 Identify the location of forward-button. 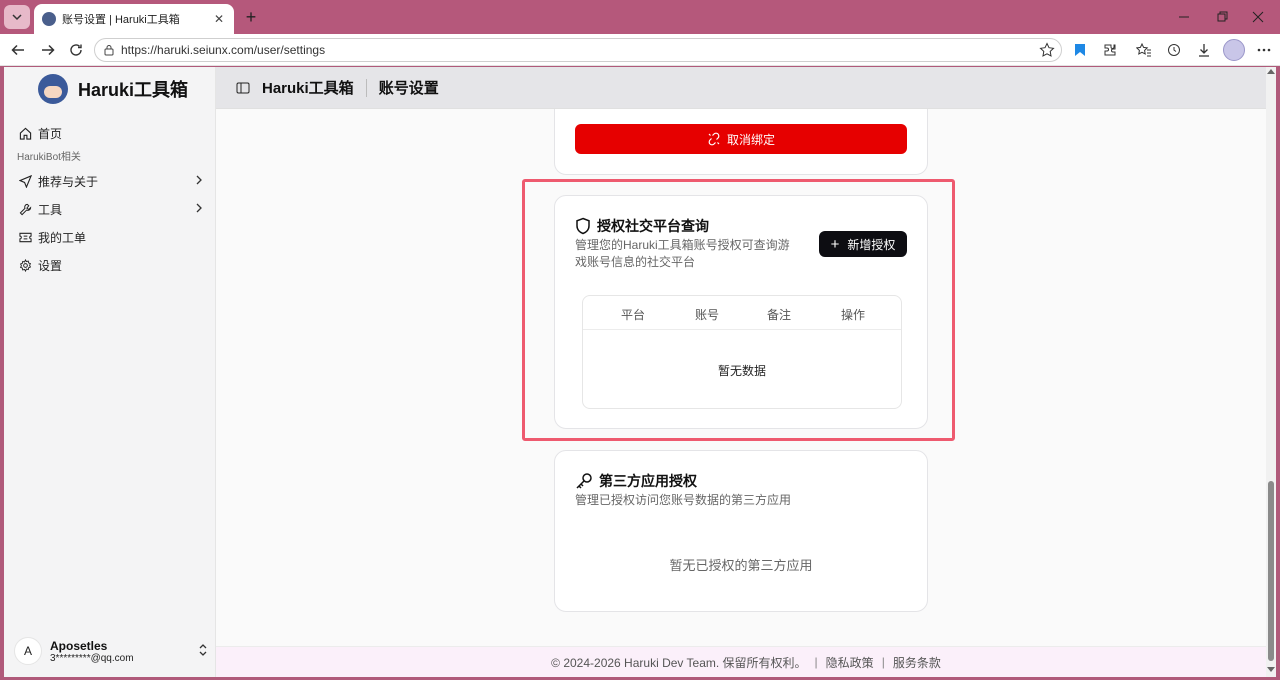
(48, 50).